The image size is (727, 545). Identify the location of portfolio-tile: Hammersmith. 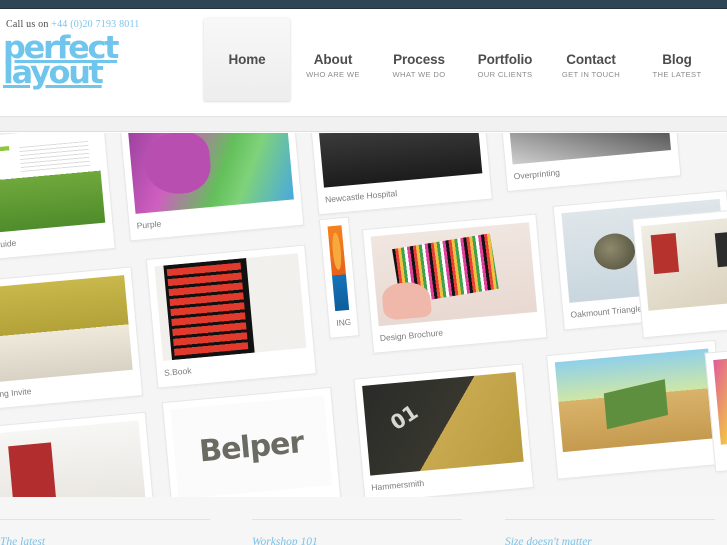
(444, 430).